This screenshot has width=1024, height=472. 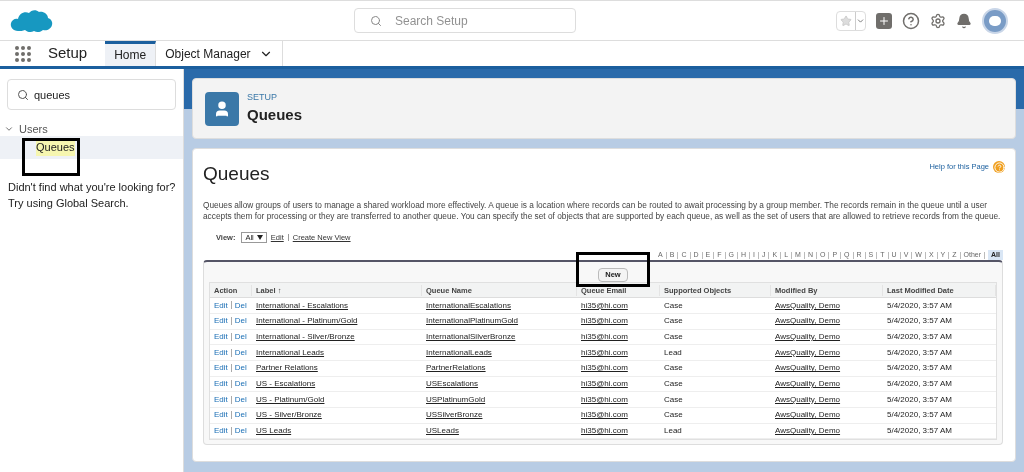 What do you see at coordinates (286, 384) in the screenshot?
I see `queue-label-link: US - Escalations` at bounding box center [286, 384].